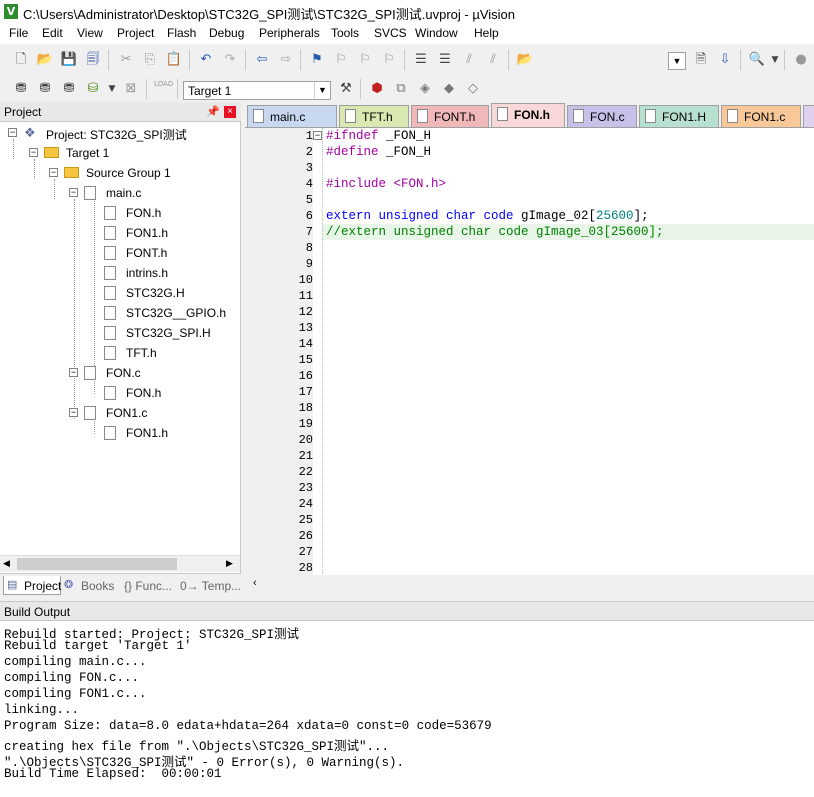 The height and width of the screenshot is (797, 814). I want to click on scrollbar-thumb, so click(97, 564).